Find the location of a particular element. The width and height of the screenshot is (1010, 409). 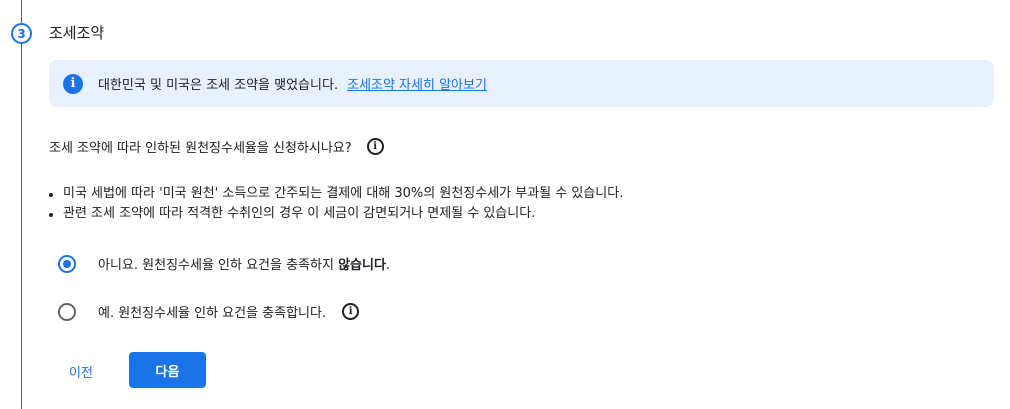

next-button: 다음 is located at coordinates (167, 370).